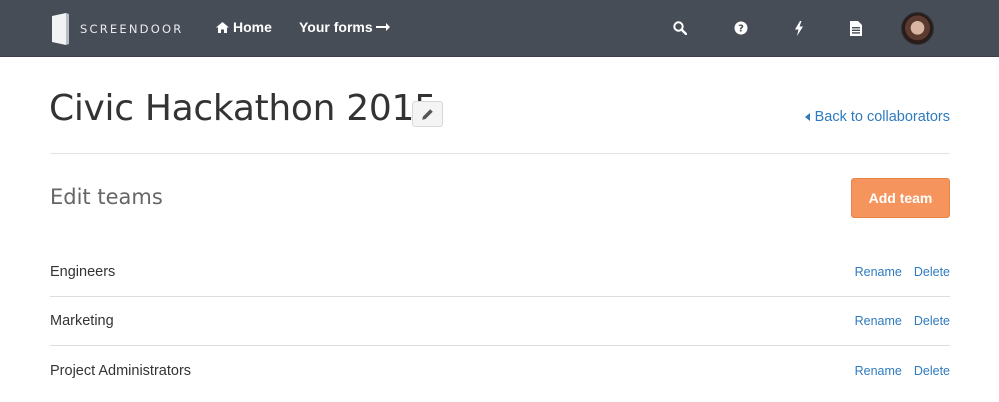 This screenshot has height=402, width=999. I want to click on help-icon: ?, so click(741, 28).